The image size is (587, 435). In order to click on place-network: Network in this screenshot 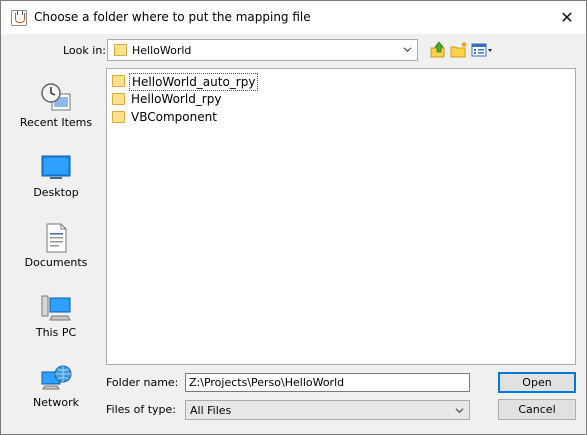, I will do `click(56, 387)`.